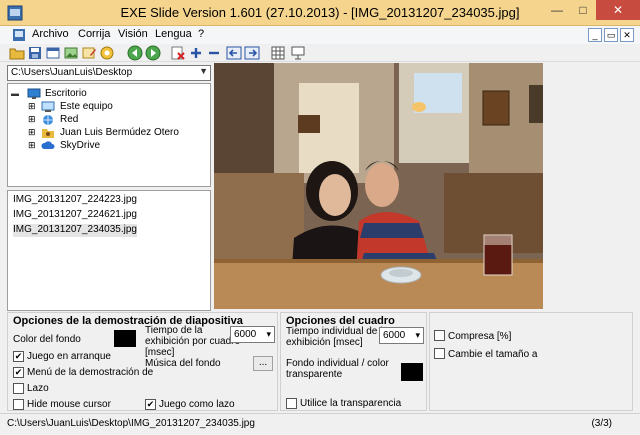  Describe the element at coordinates (69, 356) in the screenshot. I see `game-start-label: Juego en arranque` at that location.